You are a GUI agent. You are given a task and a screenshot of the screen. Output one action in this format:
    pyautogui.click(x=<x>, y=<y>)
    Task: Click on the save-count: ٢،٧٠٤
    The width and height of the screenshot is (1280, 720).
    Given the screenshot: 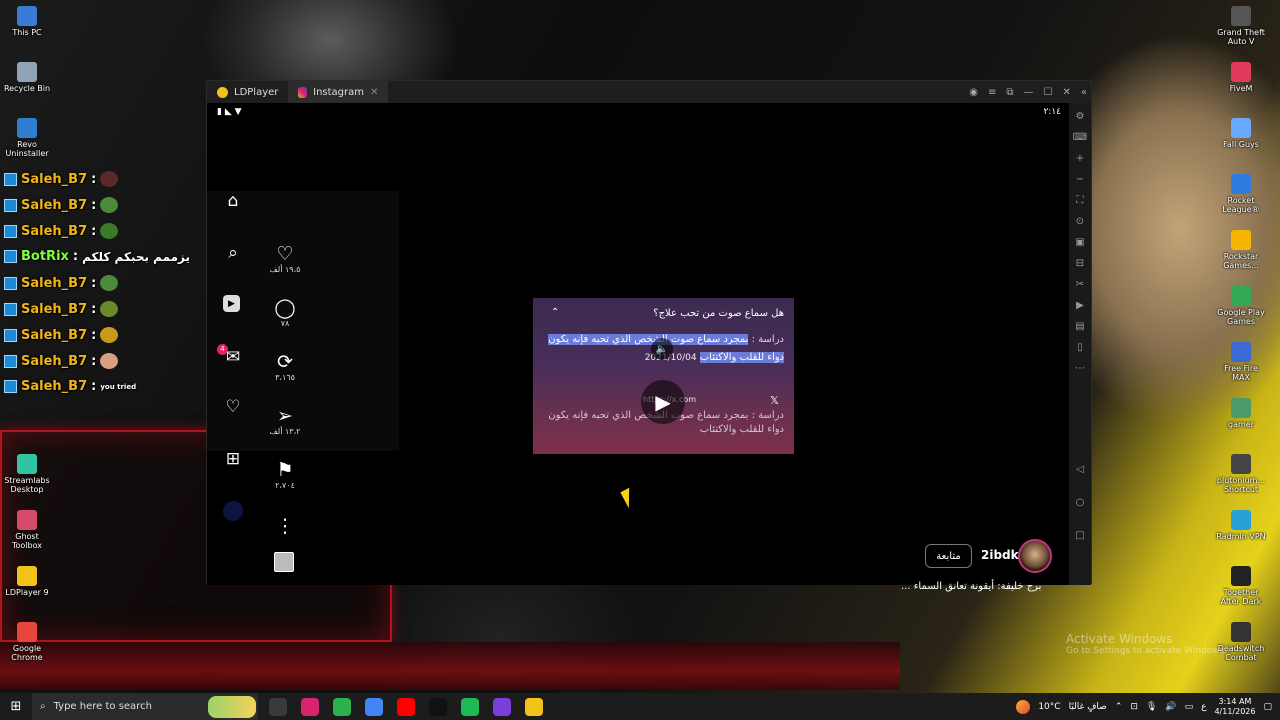 What is the action you would take?
    pyautogui.click(x=285, y=485)
    